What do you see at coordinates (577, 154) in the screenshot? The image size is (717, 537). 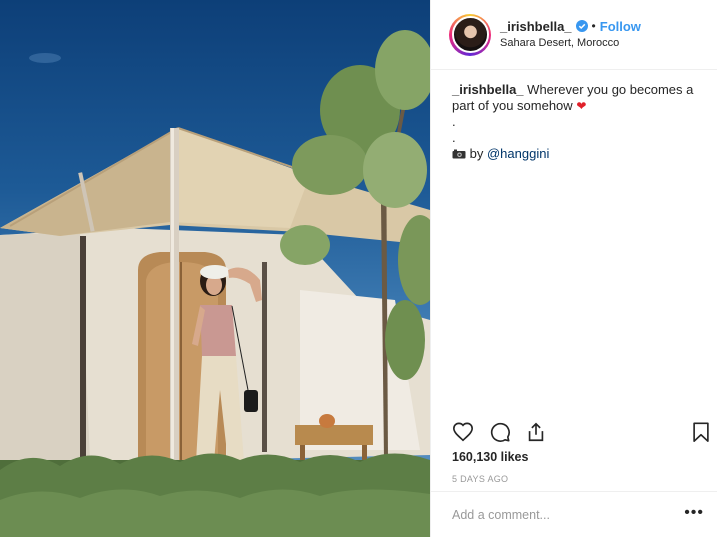 I see `caption-credit: by @hanggini` at bounding box center [577, 154].